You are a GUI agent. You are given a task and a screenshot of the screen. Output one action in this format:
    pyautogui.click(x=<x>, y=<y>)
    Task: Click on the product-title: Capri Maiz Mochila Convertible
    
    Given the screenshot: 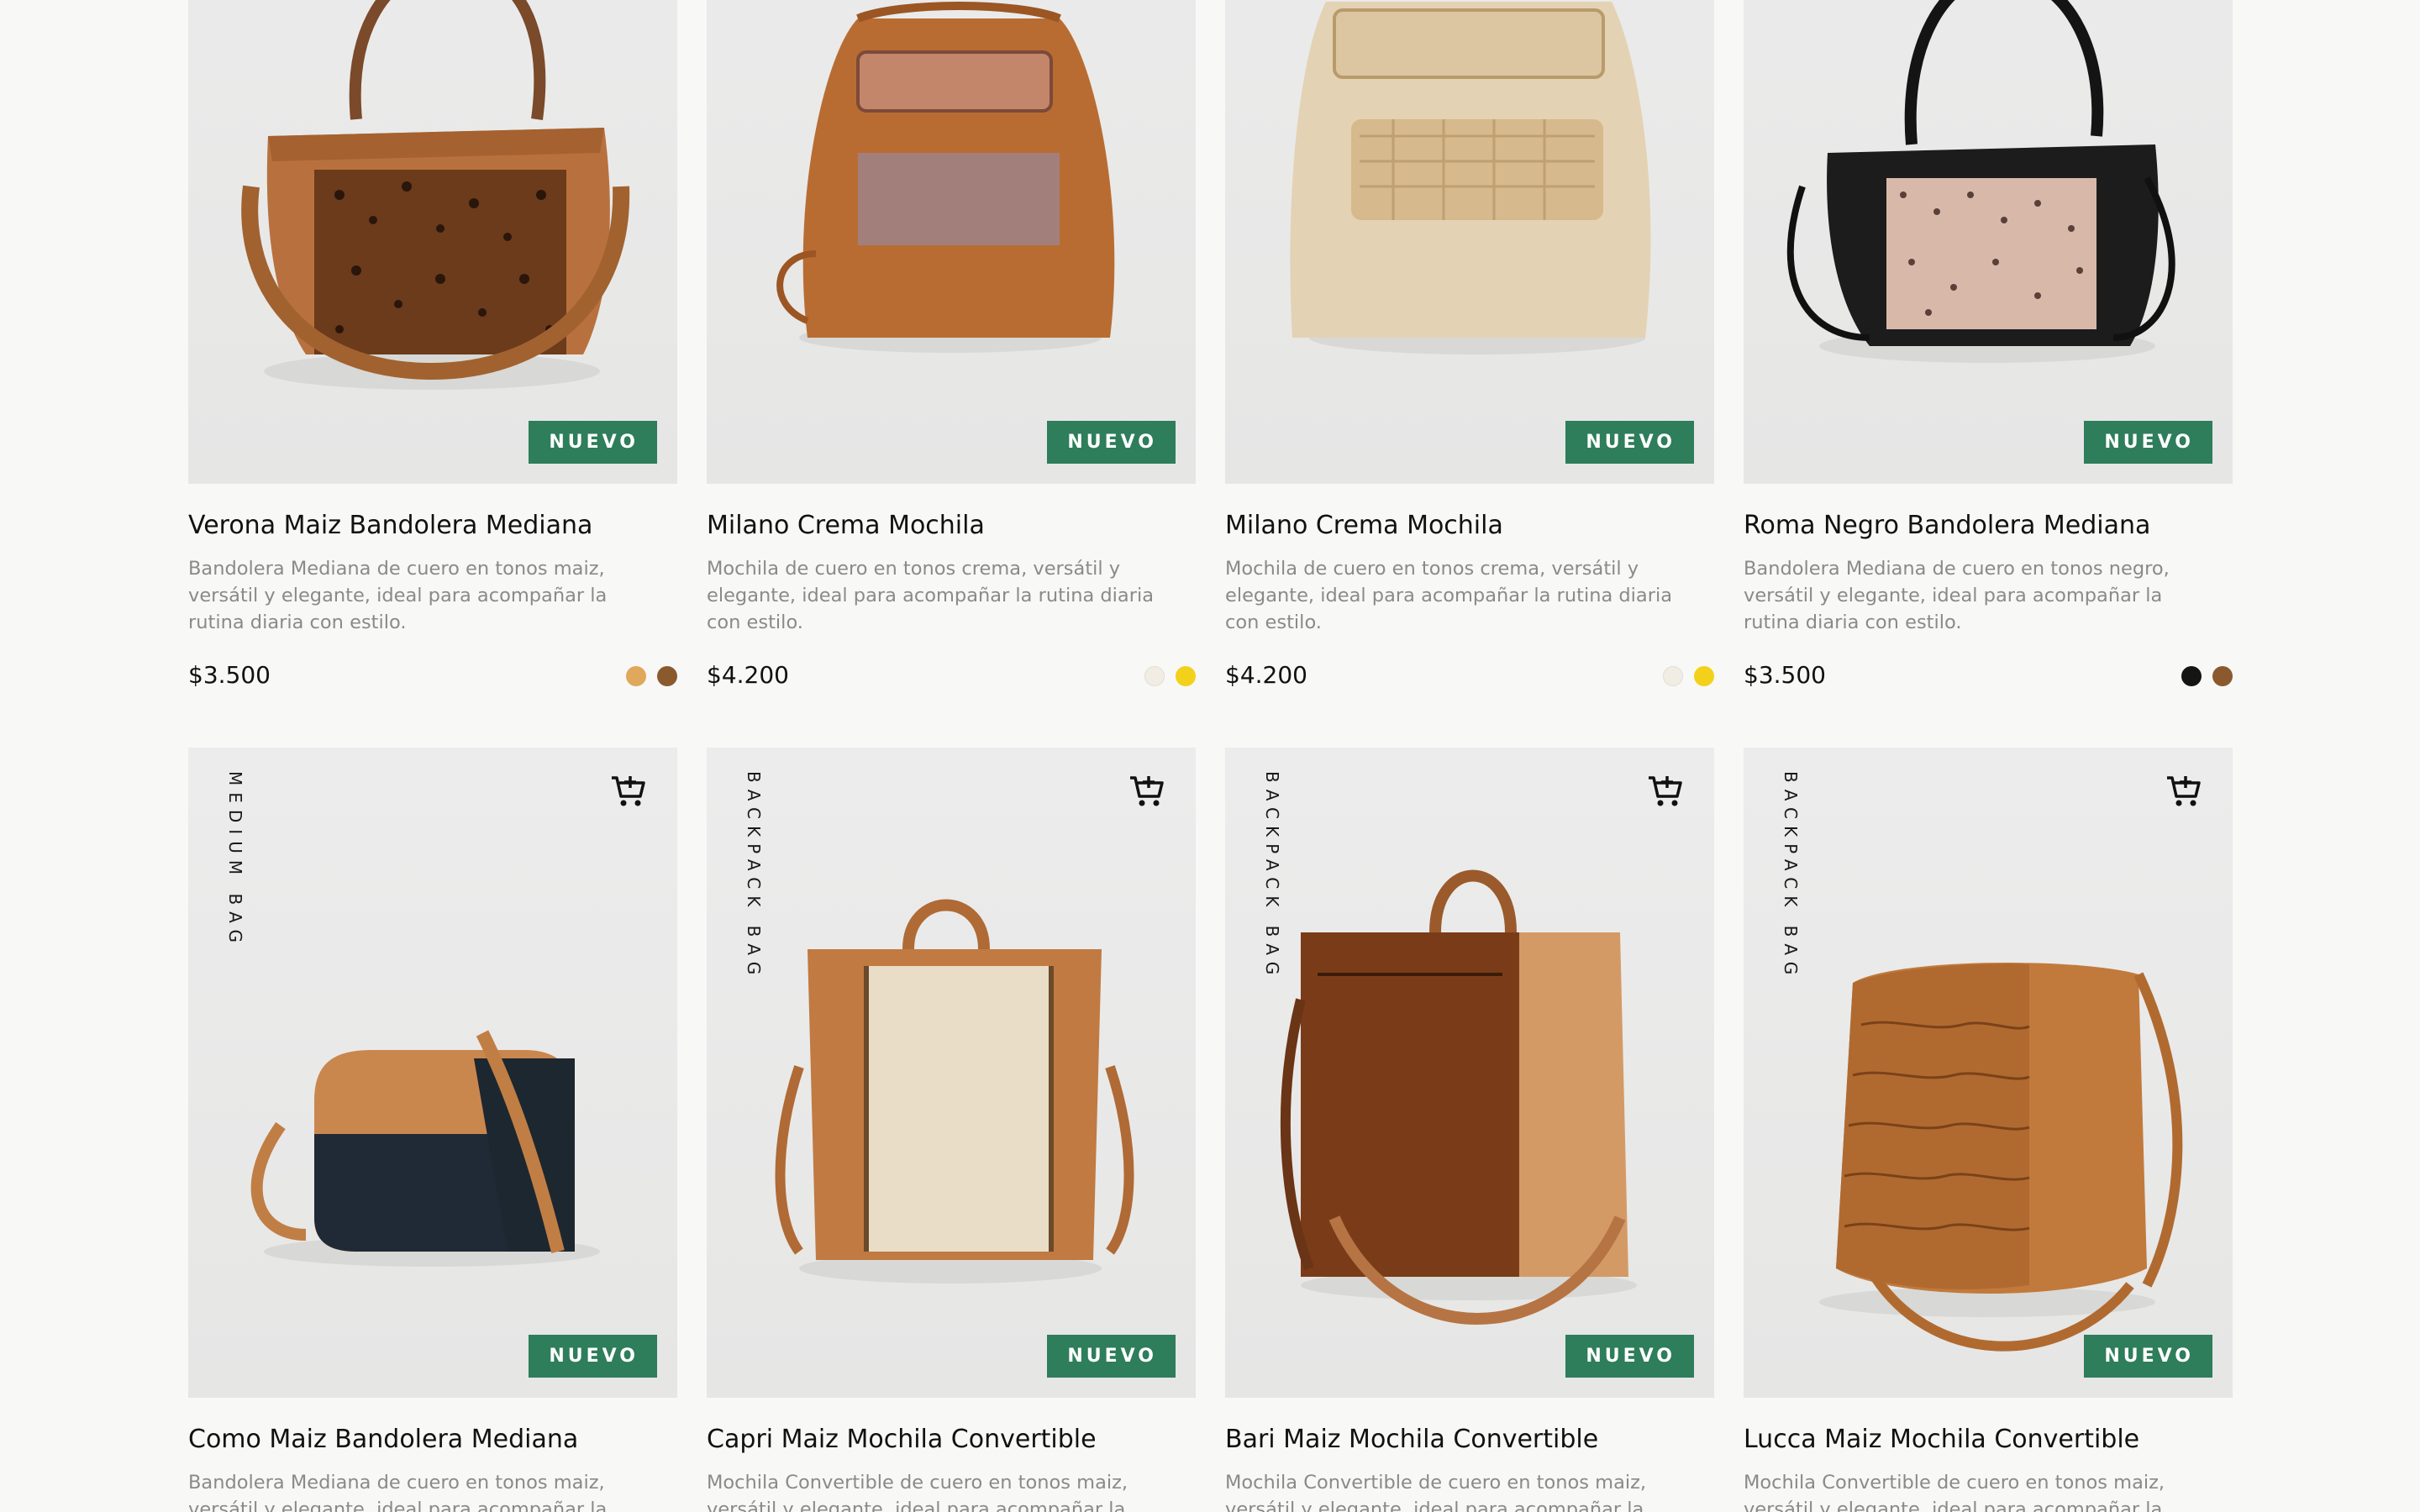 What is the action you would take?
    pyautogui.click(x=952, y=1439)
    